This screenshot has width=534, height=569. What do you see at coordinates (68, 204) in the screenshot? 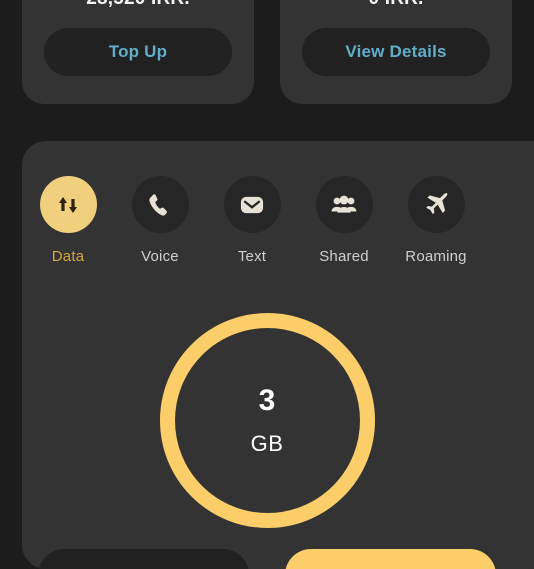
I see `data-transfer-icon` at bounding box center [68, 204].